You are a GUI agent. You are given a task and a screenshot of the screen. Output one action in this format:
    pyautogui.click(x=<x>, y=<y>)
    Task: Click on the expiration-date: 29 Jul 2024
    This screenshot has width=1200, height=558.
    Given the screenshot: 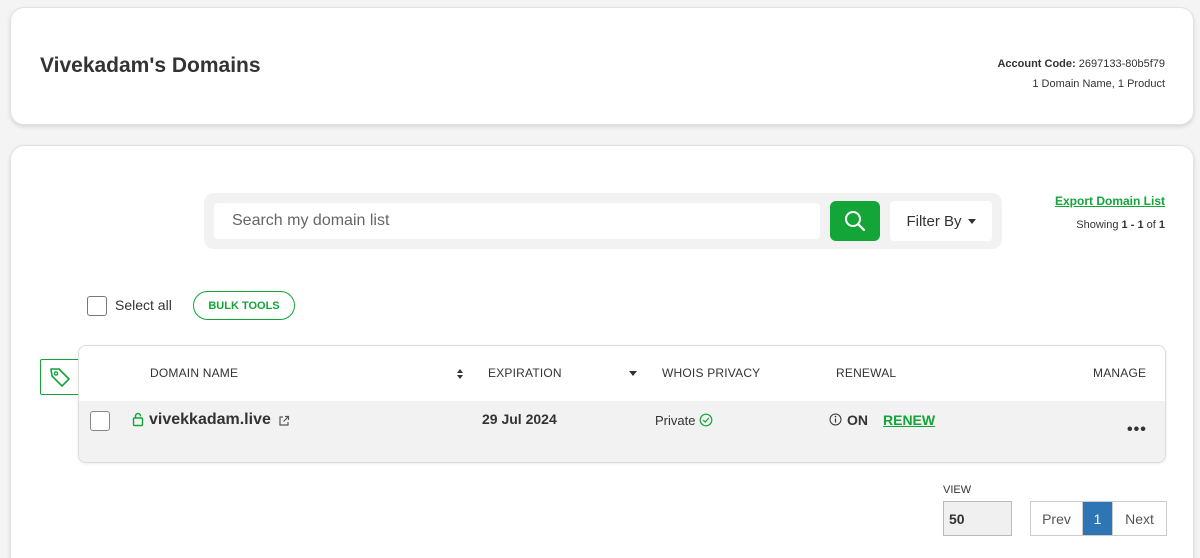 What is the action you would take?
    pyautogui.click(x=519, y=419)
    